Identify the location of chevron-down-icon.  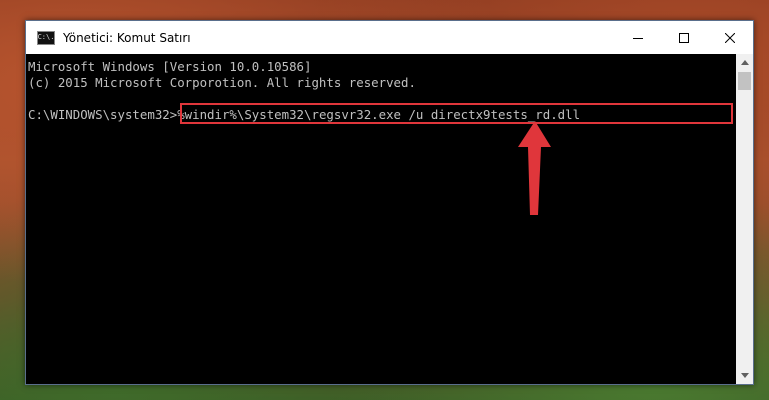
(744, 375).